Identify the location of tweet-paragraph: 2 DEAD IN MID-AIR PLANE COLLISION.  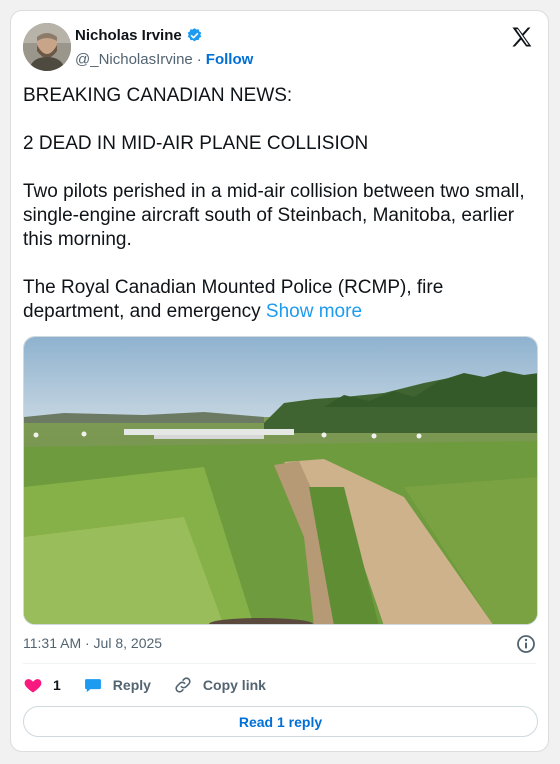
(196, 143).